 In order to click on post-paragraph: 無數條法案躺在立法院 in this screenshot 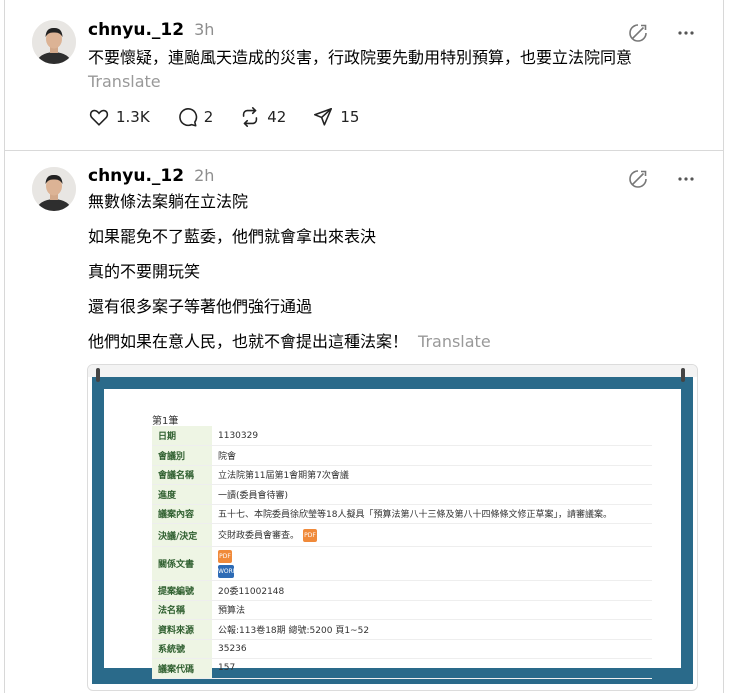, I will do `click(168, 201)`.